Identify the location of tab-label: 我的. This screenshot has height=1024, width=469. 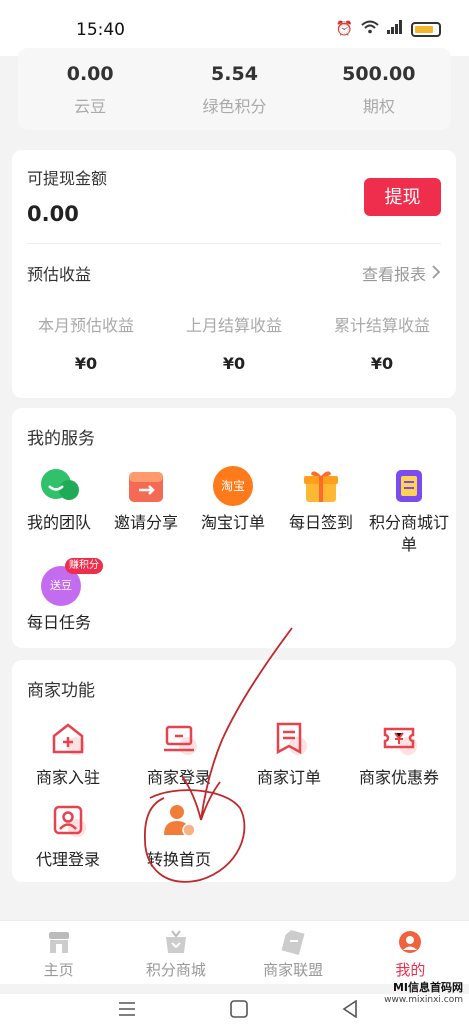
(410, 970).